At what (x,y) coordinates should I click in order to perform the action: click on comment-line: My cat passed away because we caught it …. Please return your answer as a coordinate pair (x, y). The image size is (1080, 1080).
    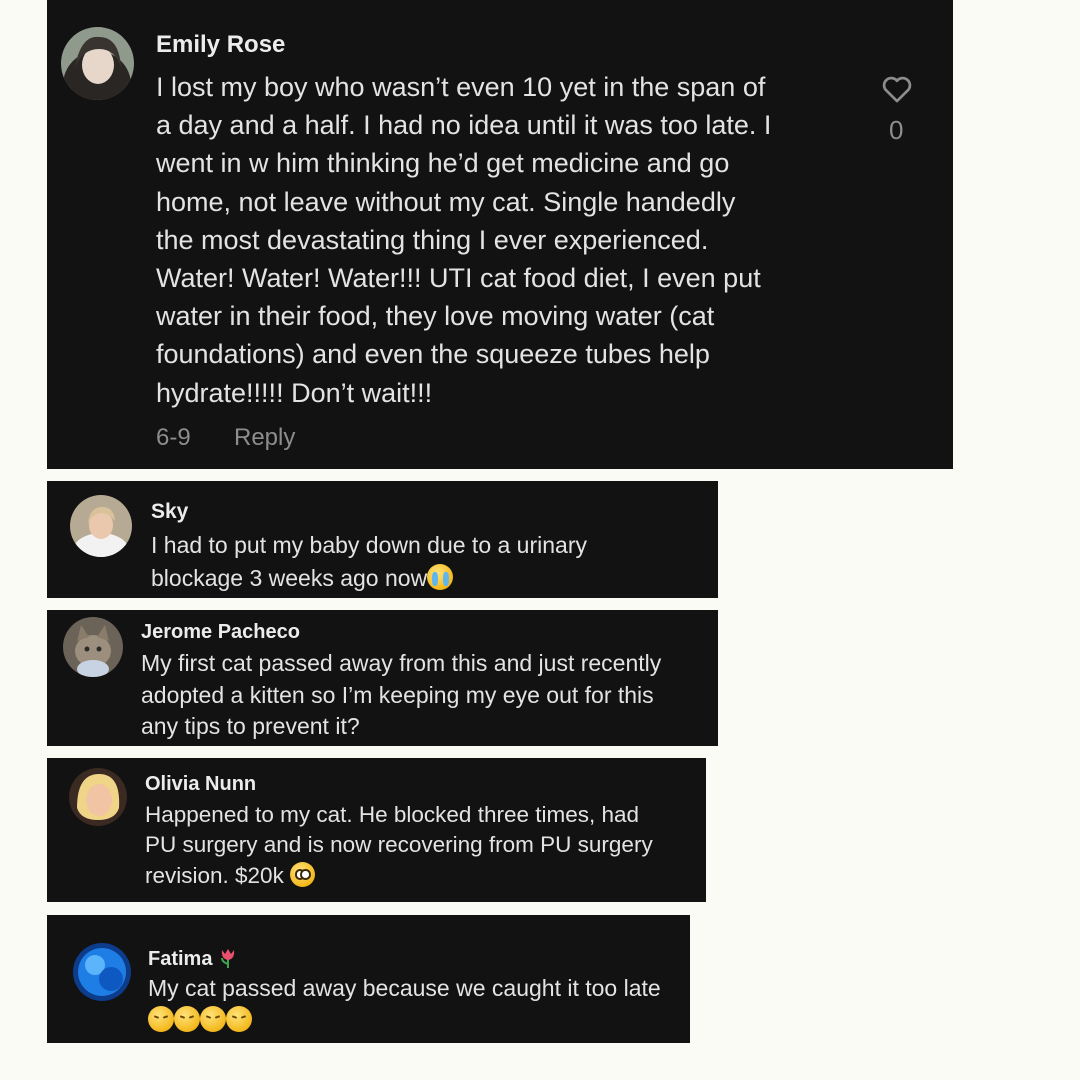
    Looking at the image, I should click on (404, 988).